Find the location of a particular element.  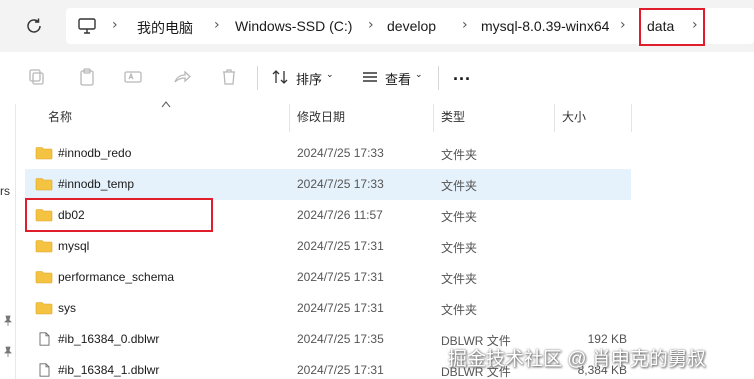

file-name: mysql is located at coordinates (74, 246).